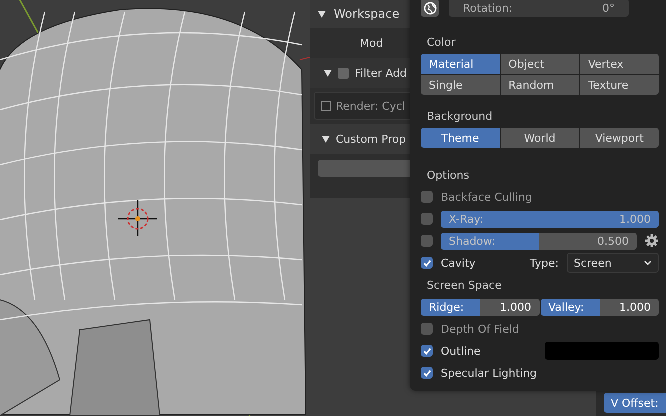  What do you see at coordinates (464, 285) in the screenshot?
I see `section-heading: Screen Space` at bounding box center [464, 285].